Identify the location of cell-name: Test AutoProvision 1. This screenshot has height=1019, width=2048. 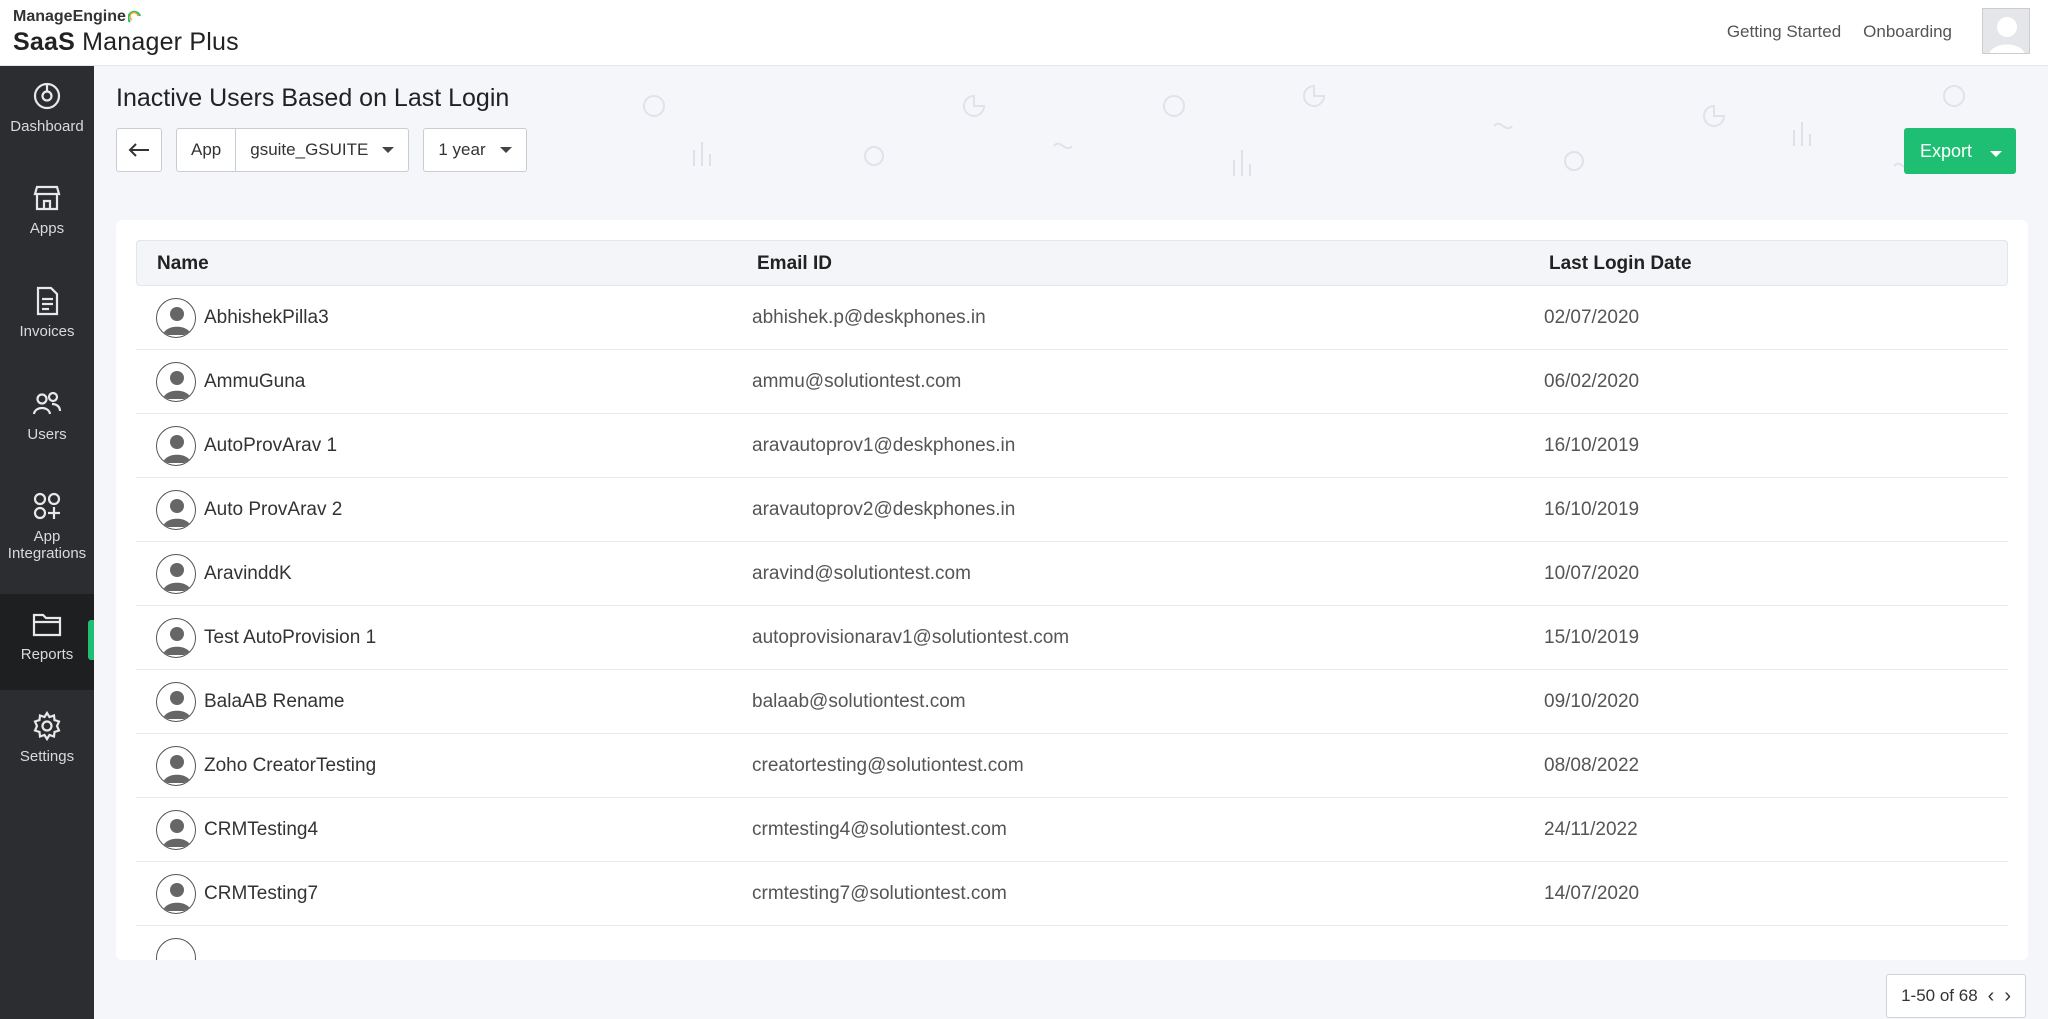
(290, 637).